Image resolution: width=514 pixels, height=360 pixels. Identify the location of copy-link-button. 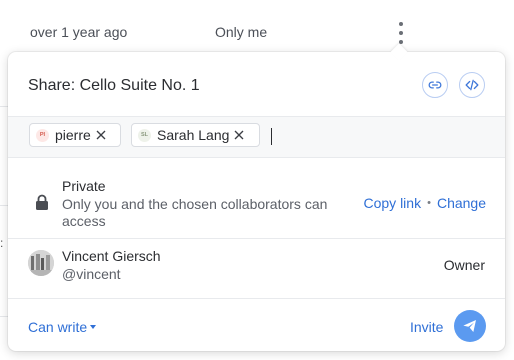
(435, 85).